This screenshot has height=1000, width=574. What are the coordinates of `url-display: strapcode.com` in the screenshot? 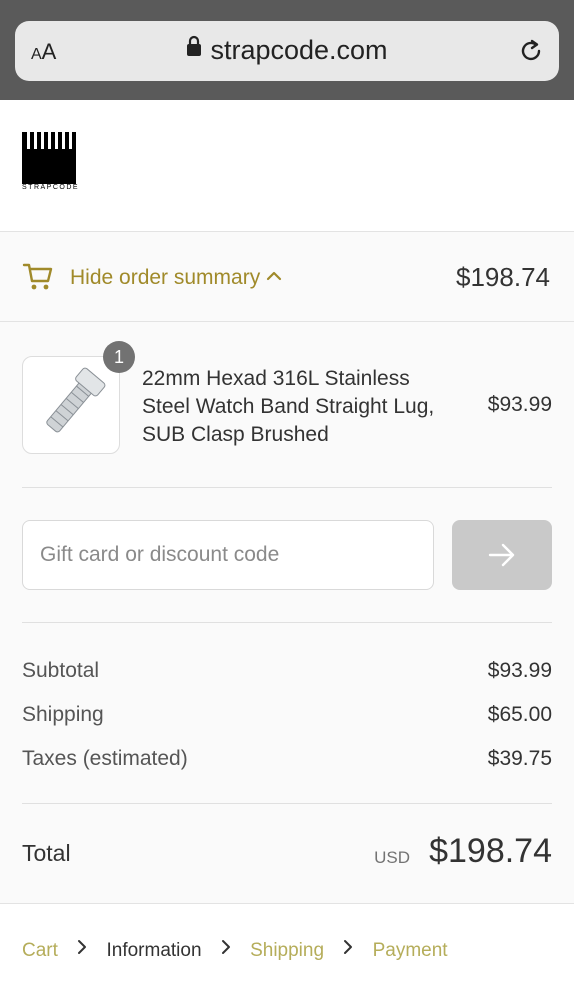 It's located at (287, 50).